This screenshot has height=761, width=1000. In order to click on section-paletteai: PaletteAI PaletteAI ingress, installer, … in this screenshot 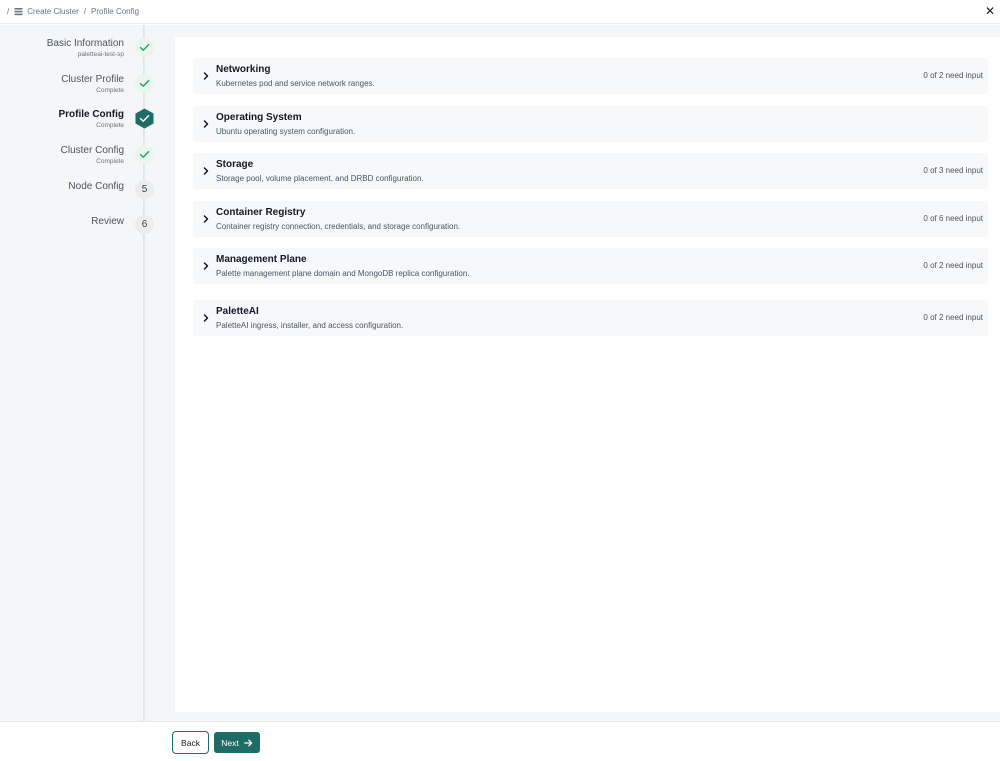, I will do `click(590, 318)`.